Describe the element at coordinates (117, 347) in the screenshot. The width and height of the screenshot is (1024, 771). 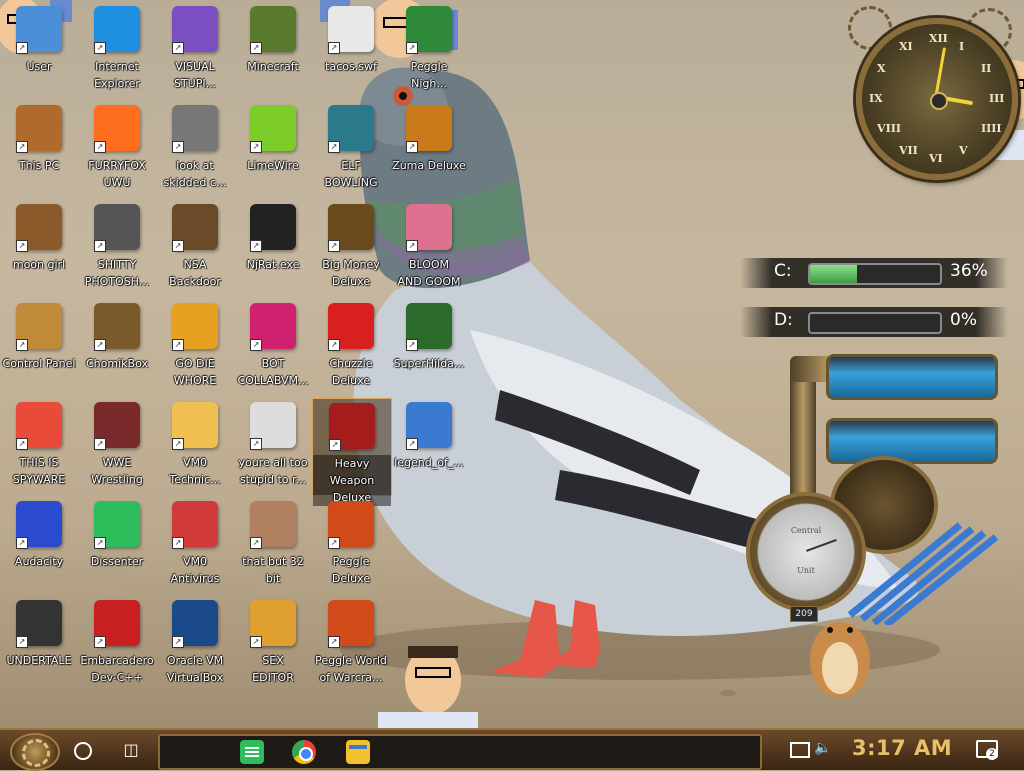
I see `desktop-icon: ↗ ChomikBox` at that location.